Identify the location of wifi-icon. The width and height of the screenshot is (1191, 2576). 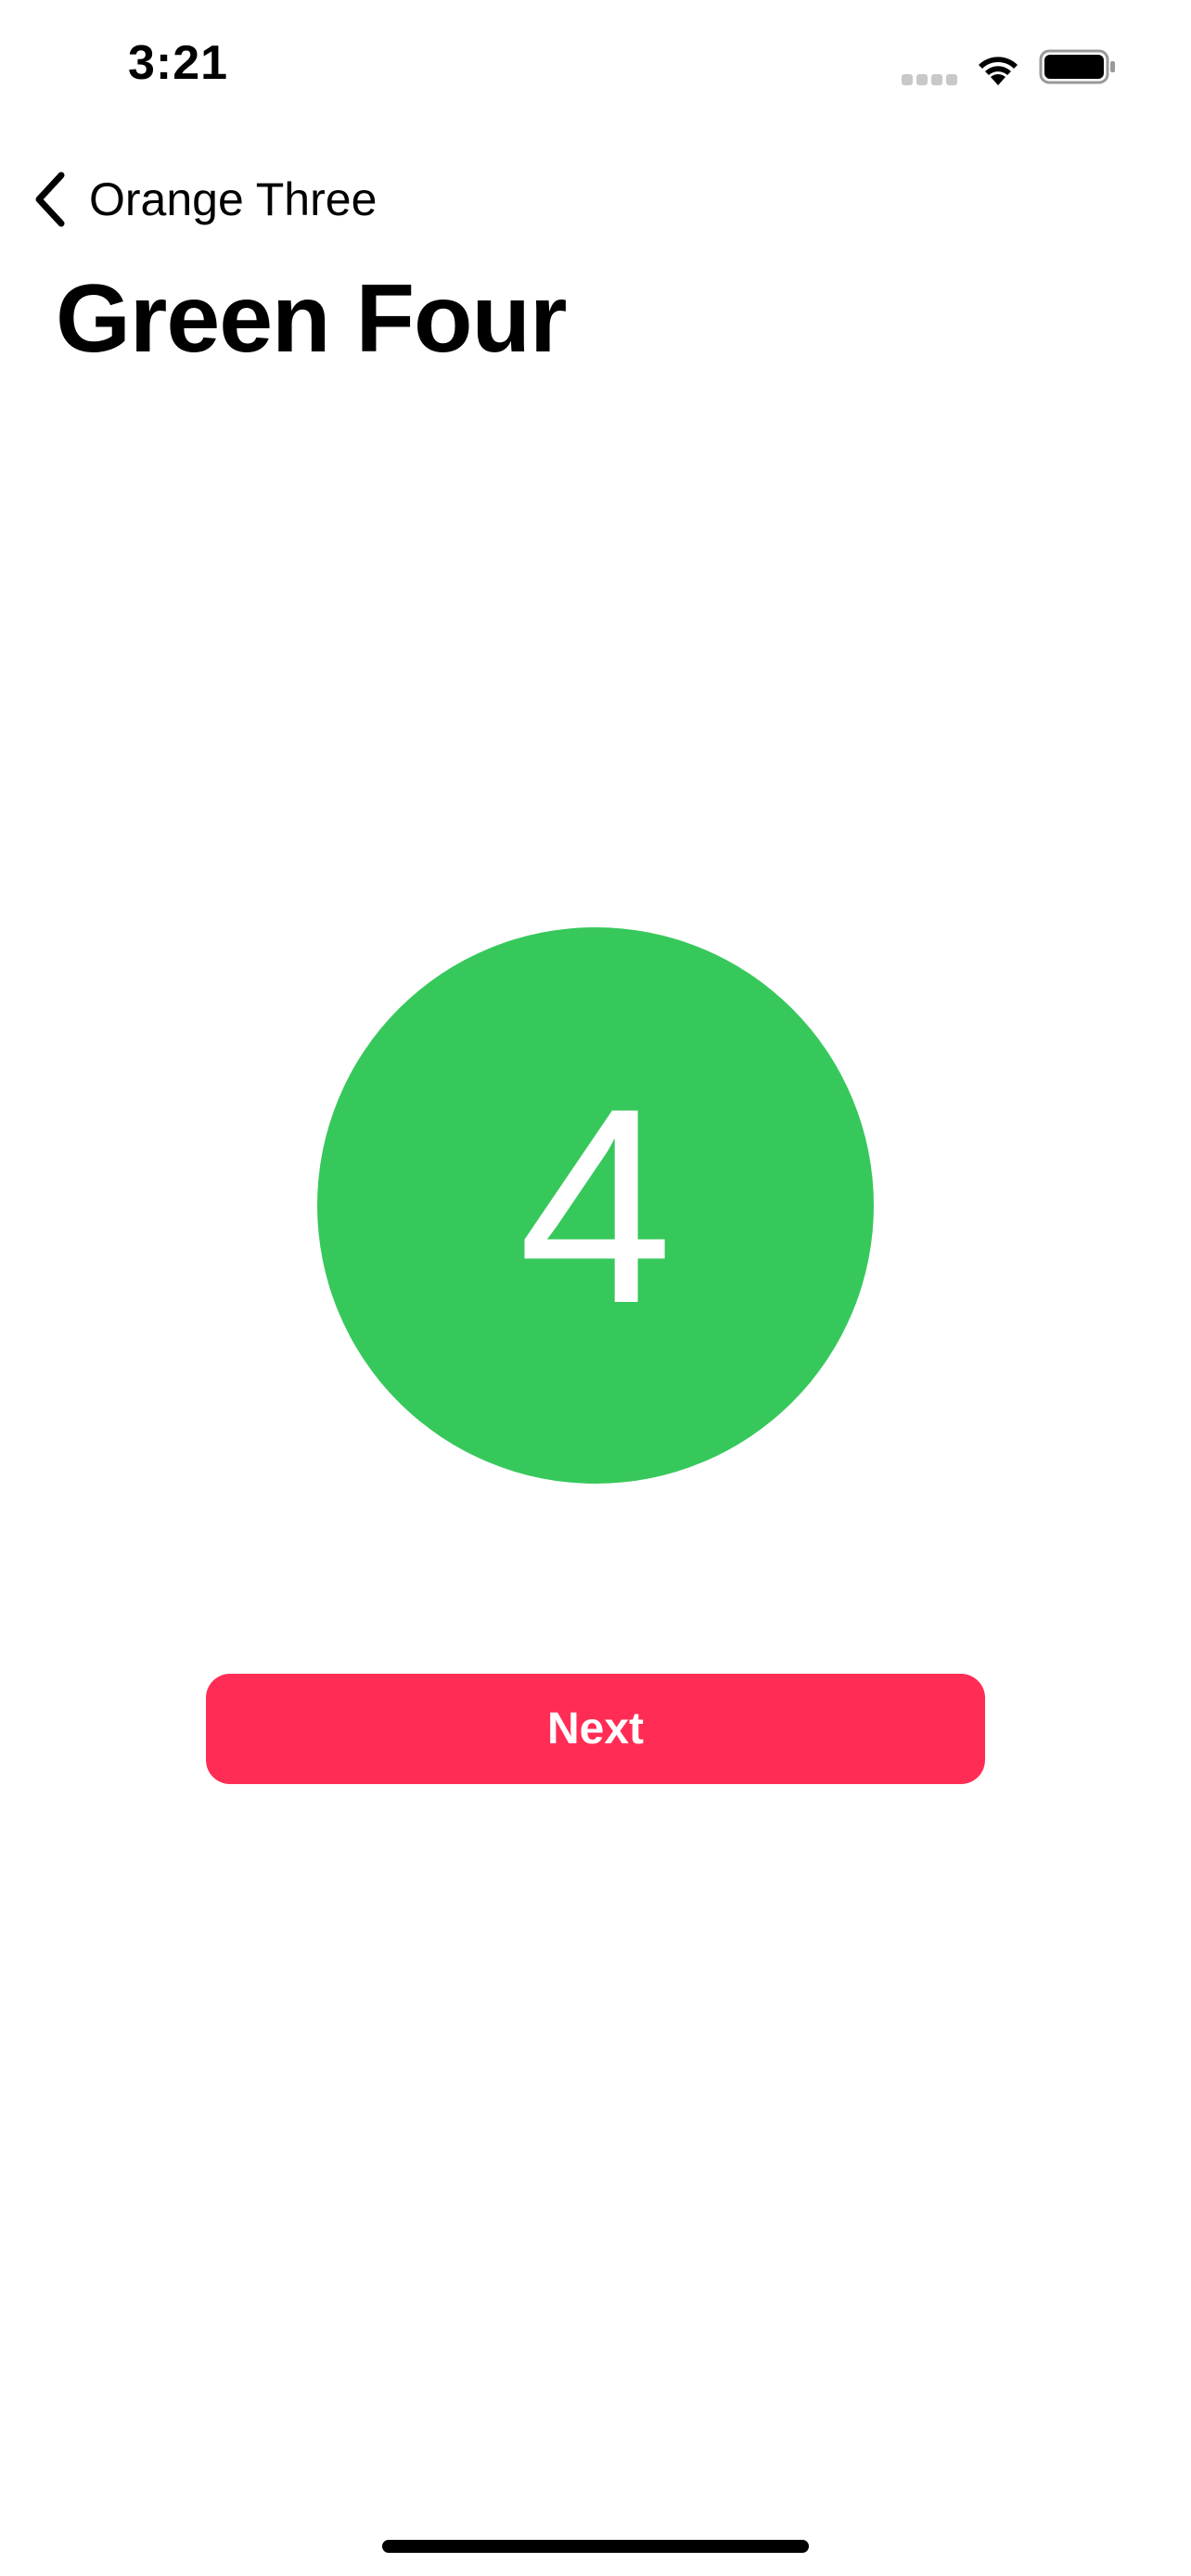
(999, 71).